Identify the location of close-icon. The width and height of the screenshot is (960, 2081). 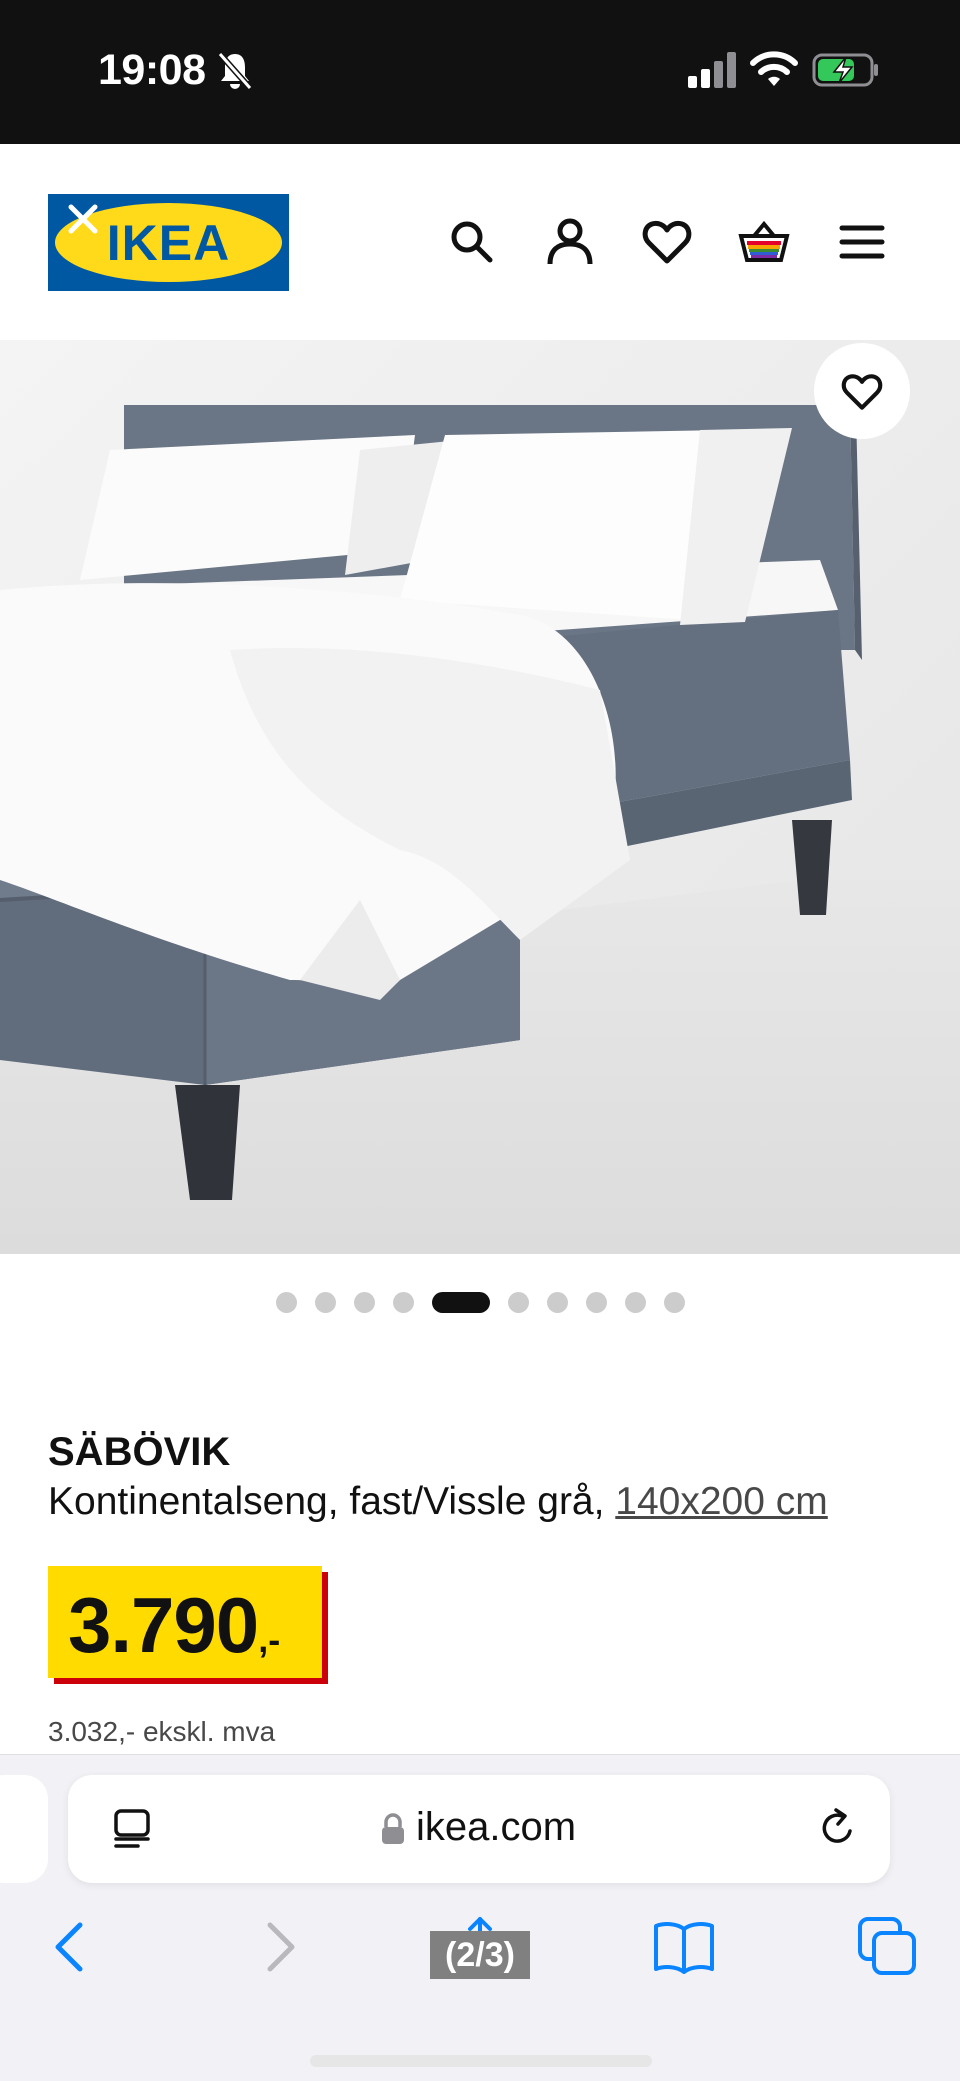
(83, 219).